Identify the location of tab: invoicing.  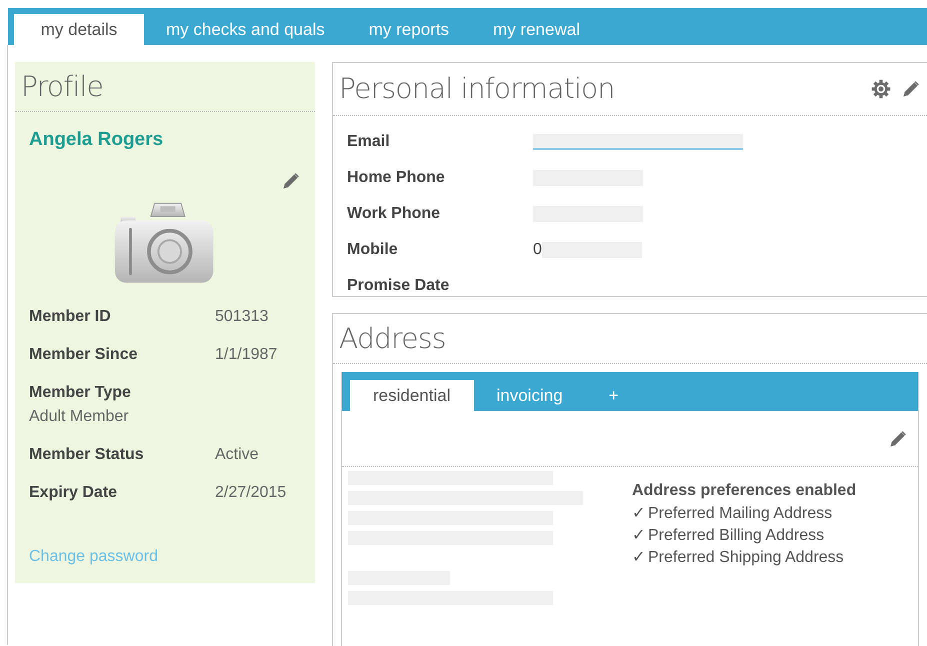
(530, 395).